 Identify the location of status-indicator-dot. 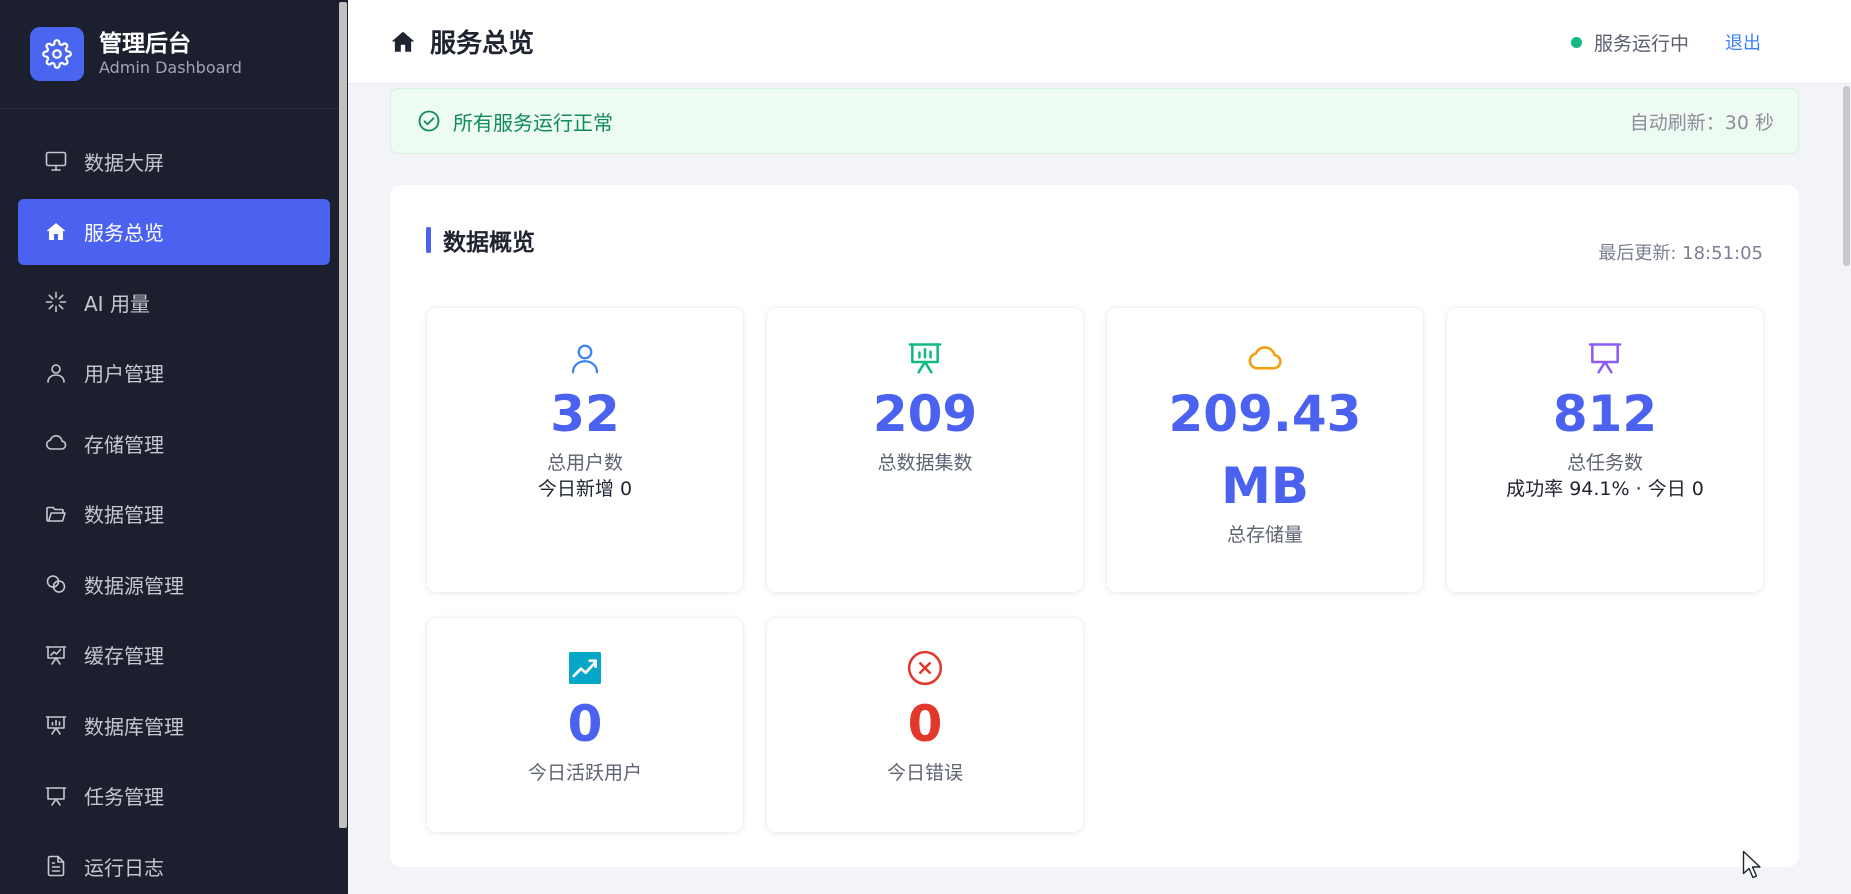
(1576, 42).